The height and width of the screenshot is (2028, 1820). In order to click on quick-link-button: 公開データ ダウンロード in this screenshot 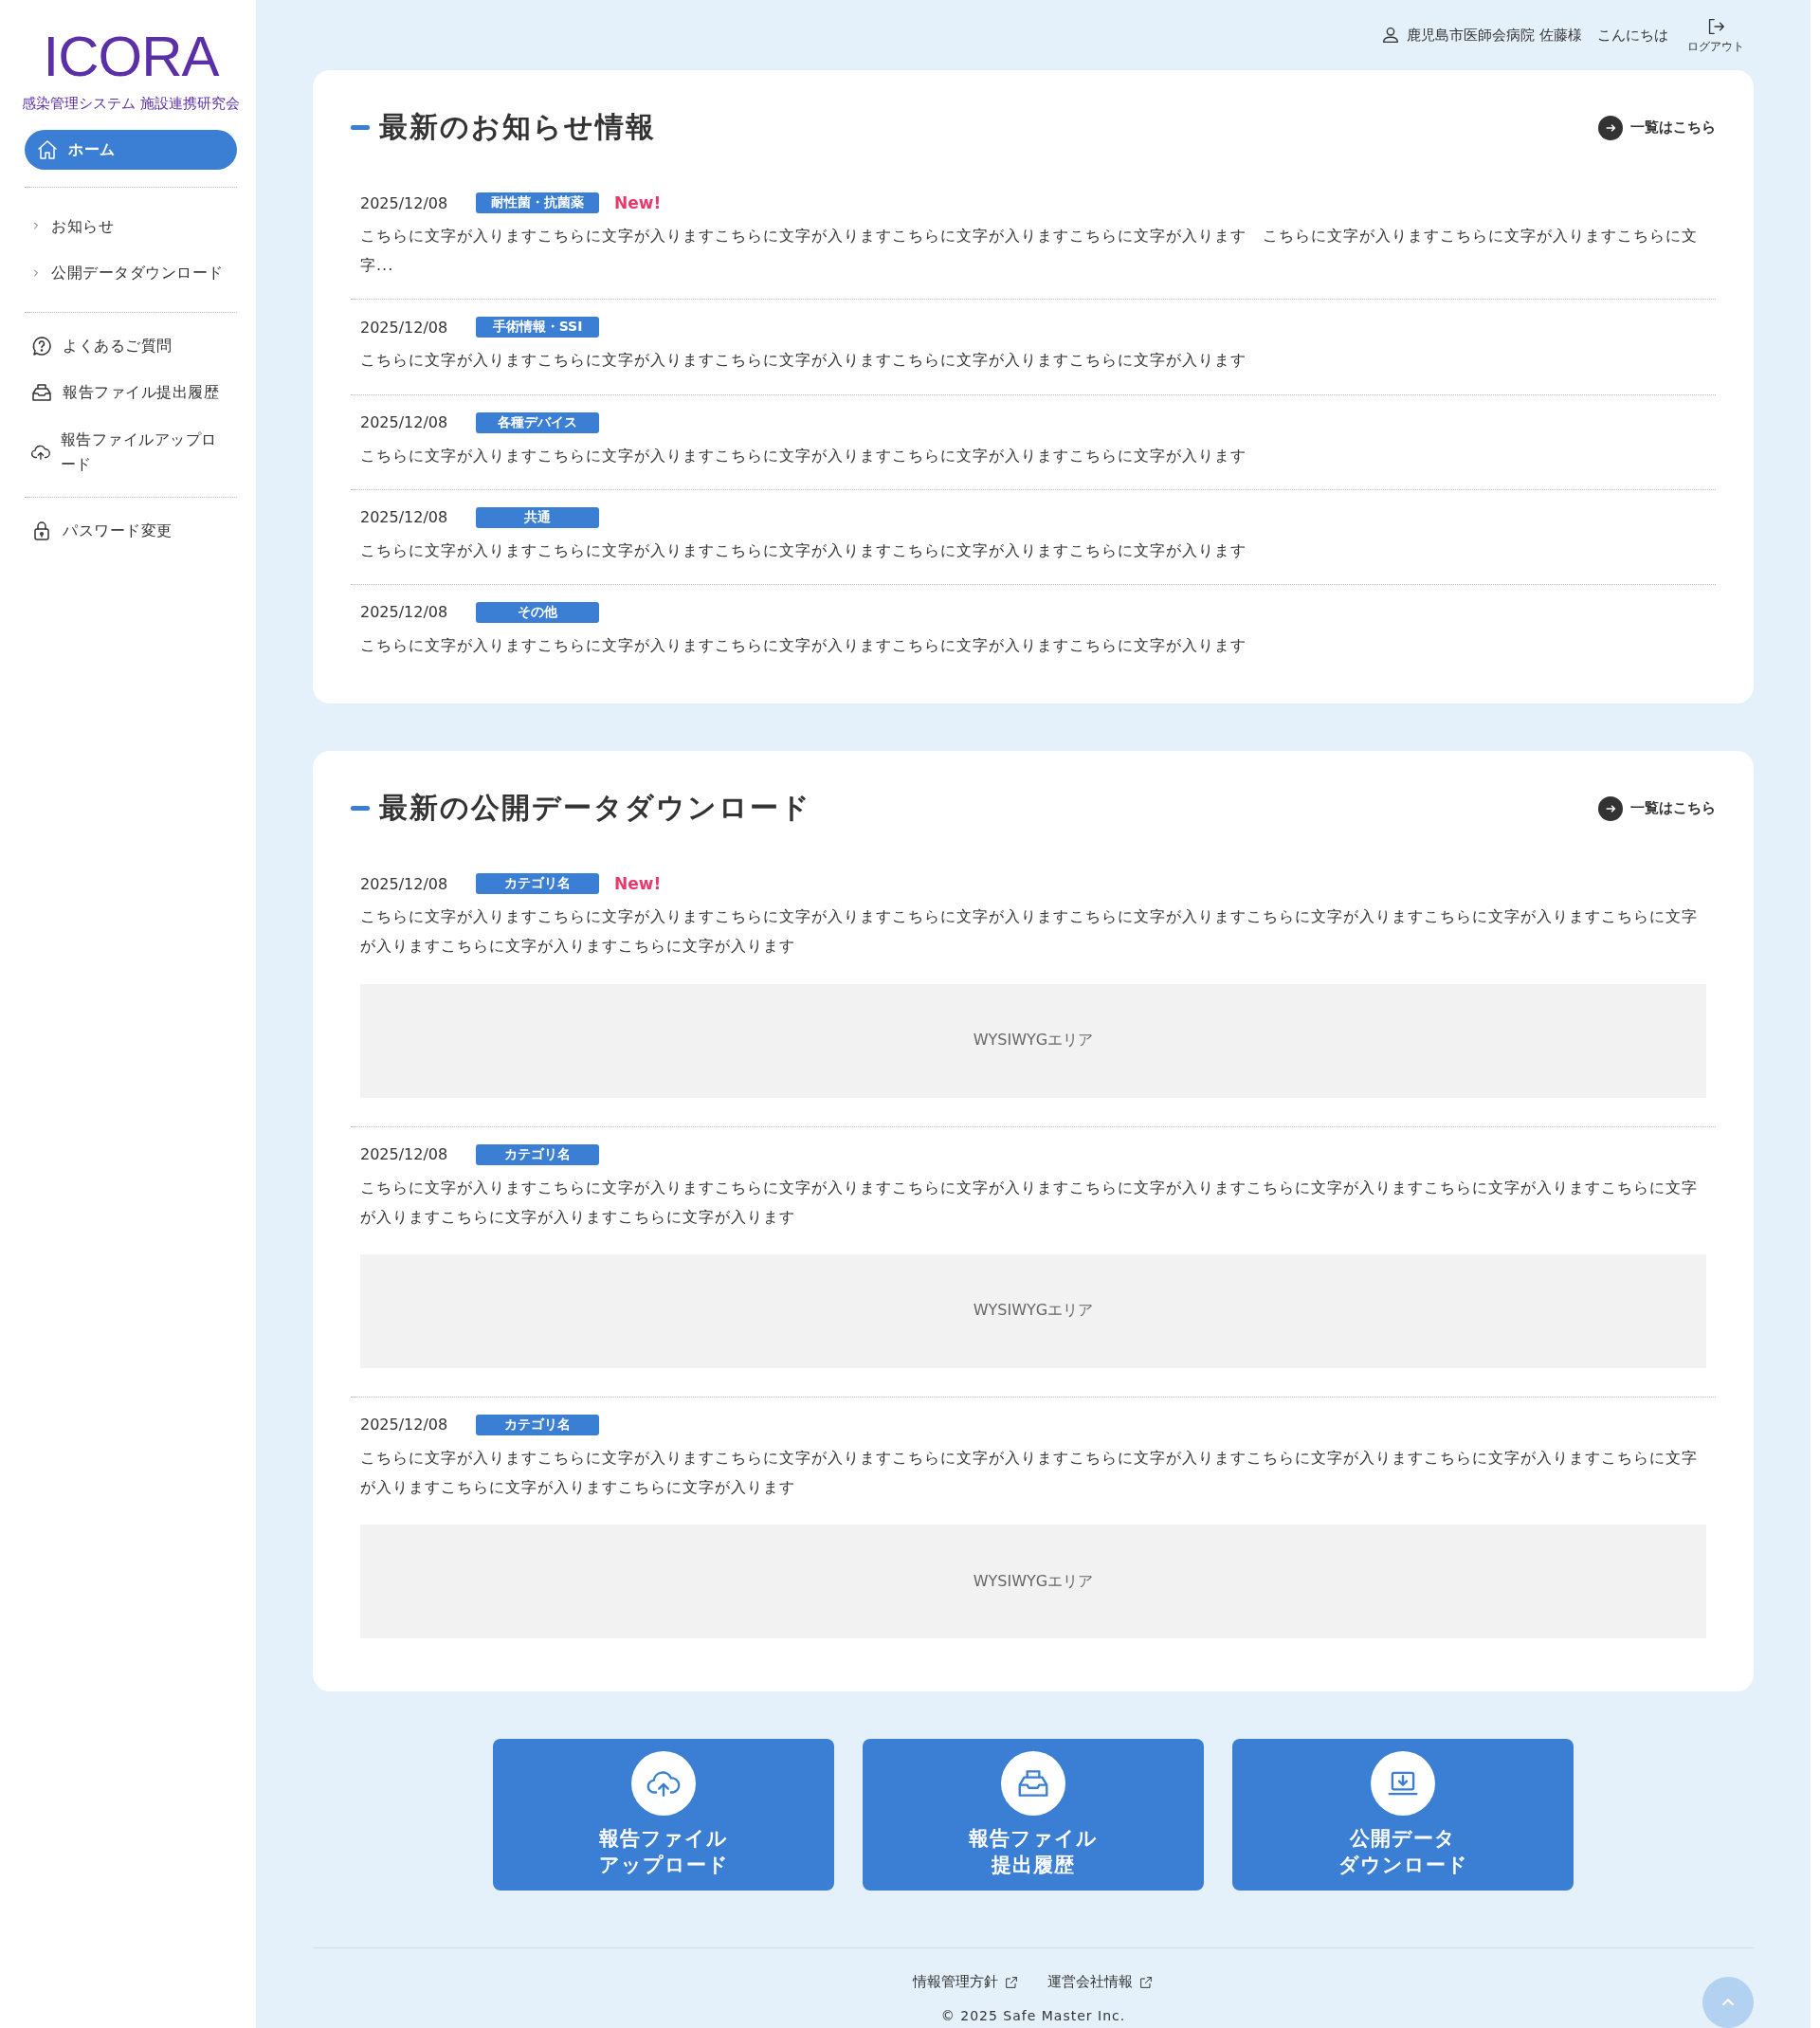, I will do `click(1403, 1815)`.